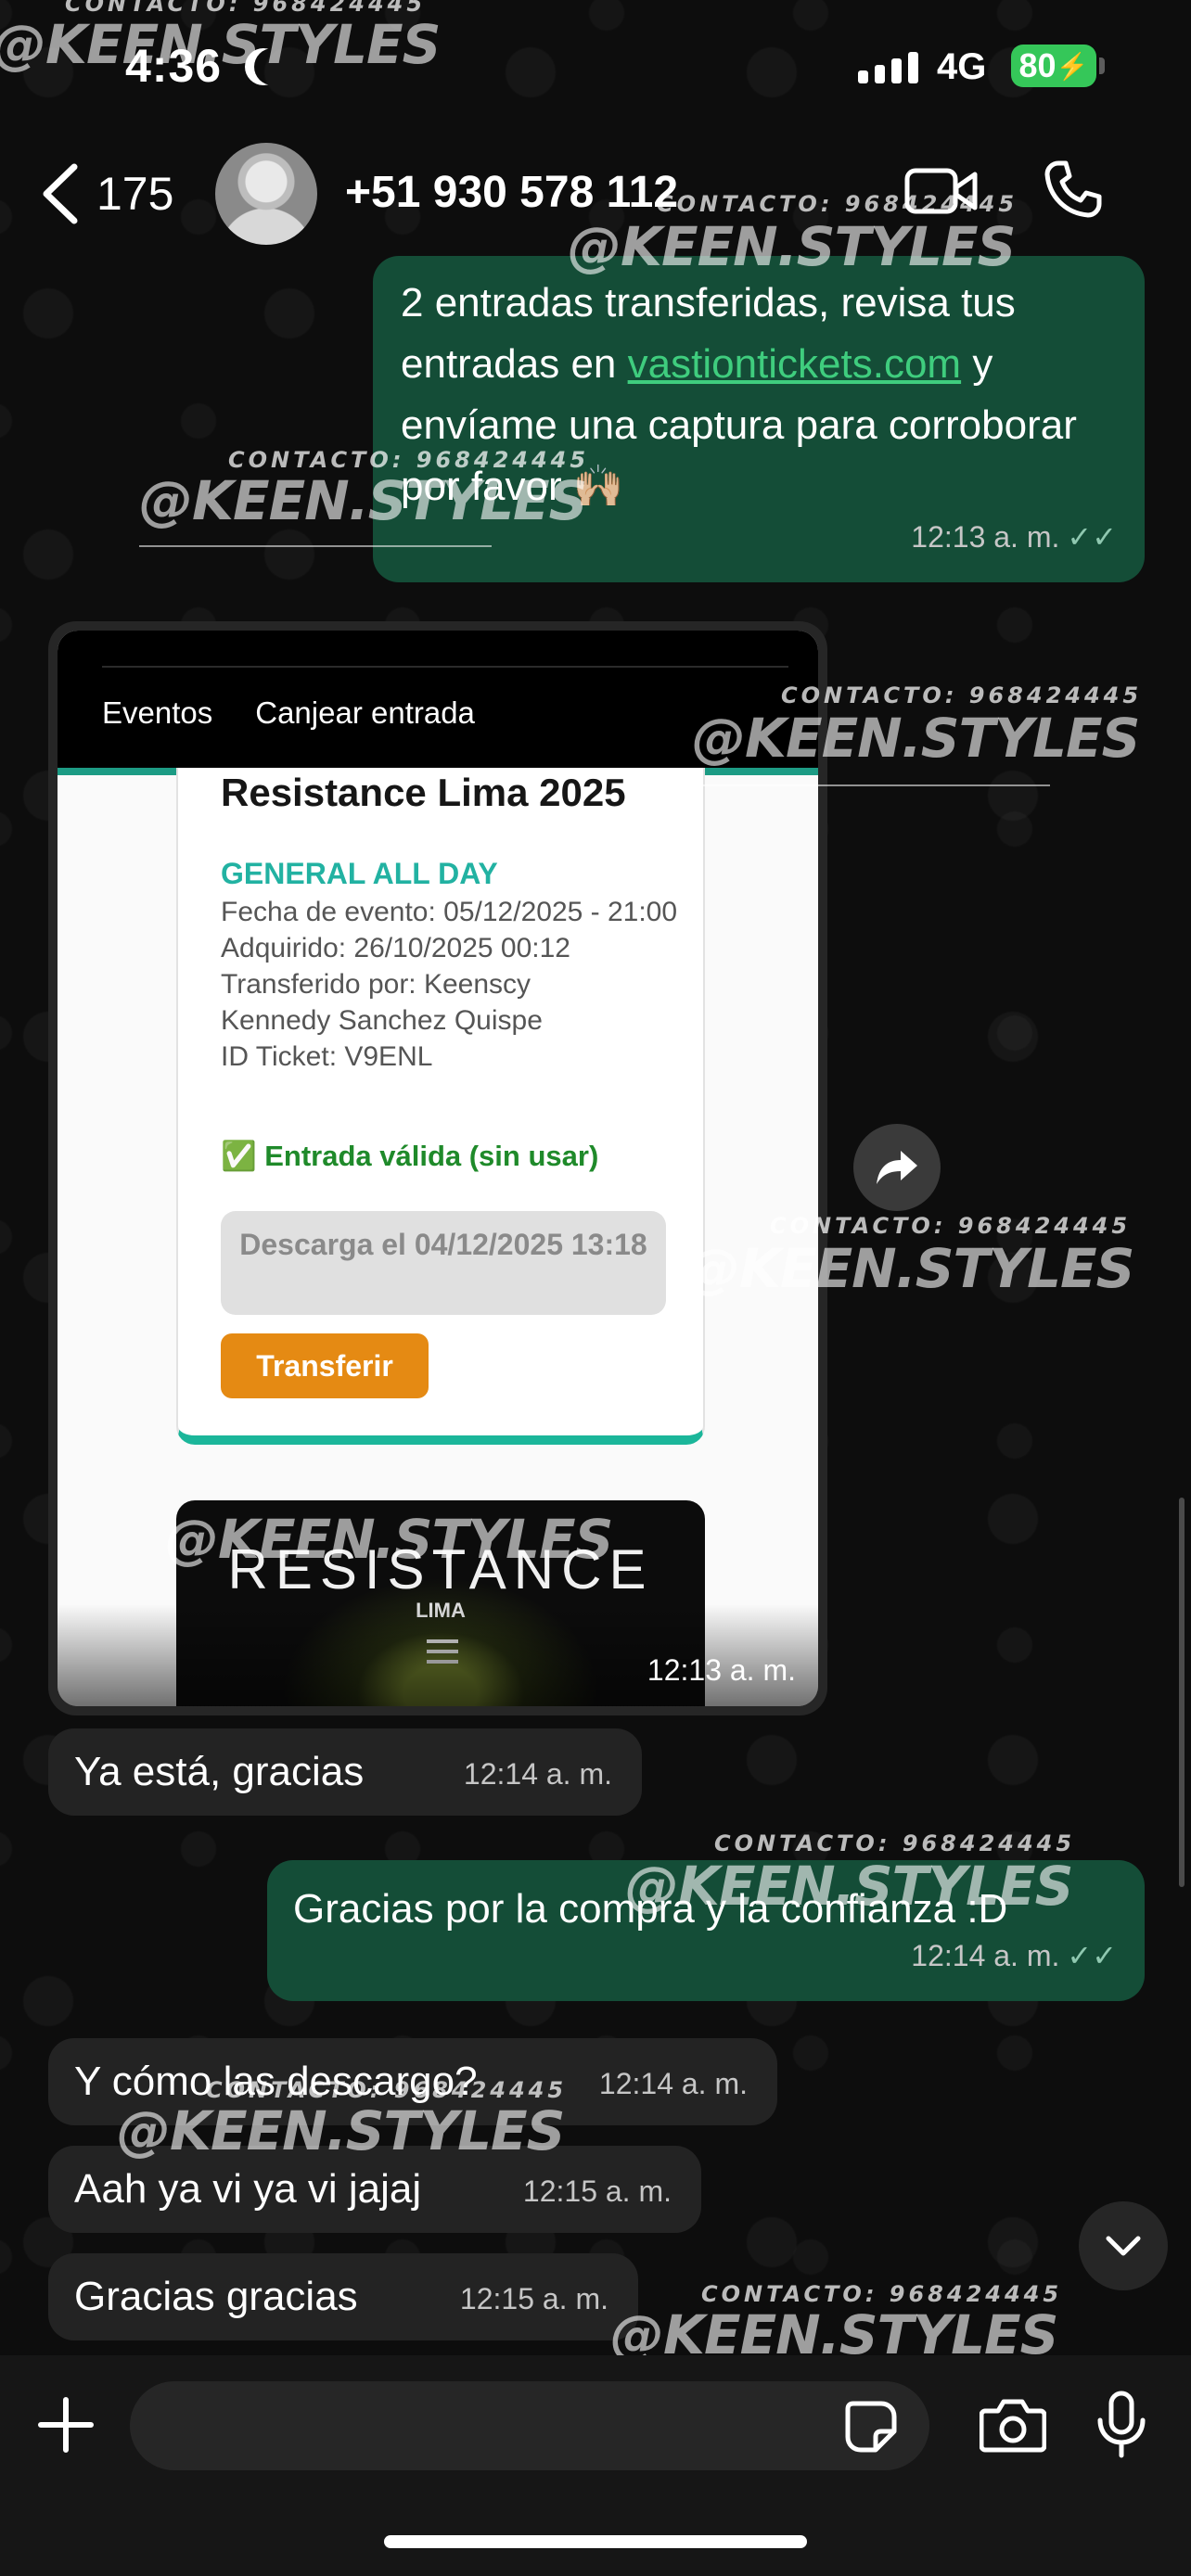 Image resolution: width=1191 pixels, height=2576 pixels. What do you see at coordinates (1037, 65) in the screenshot?
I see `battery-level-text: 80` at bounding box center [1037, 65].